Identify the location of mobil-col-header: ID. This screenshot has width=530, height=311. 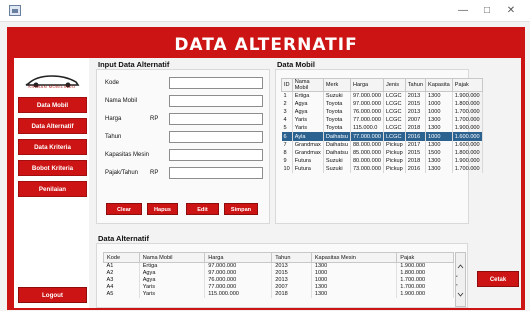
(287, 85).